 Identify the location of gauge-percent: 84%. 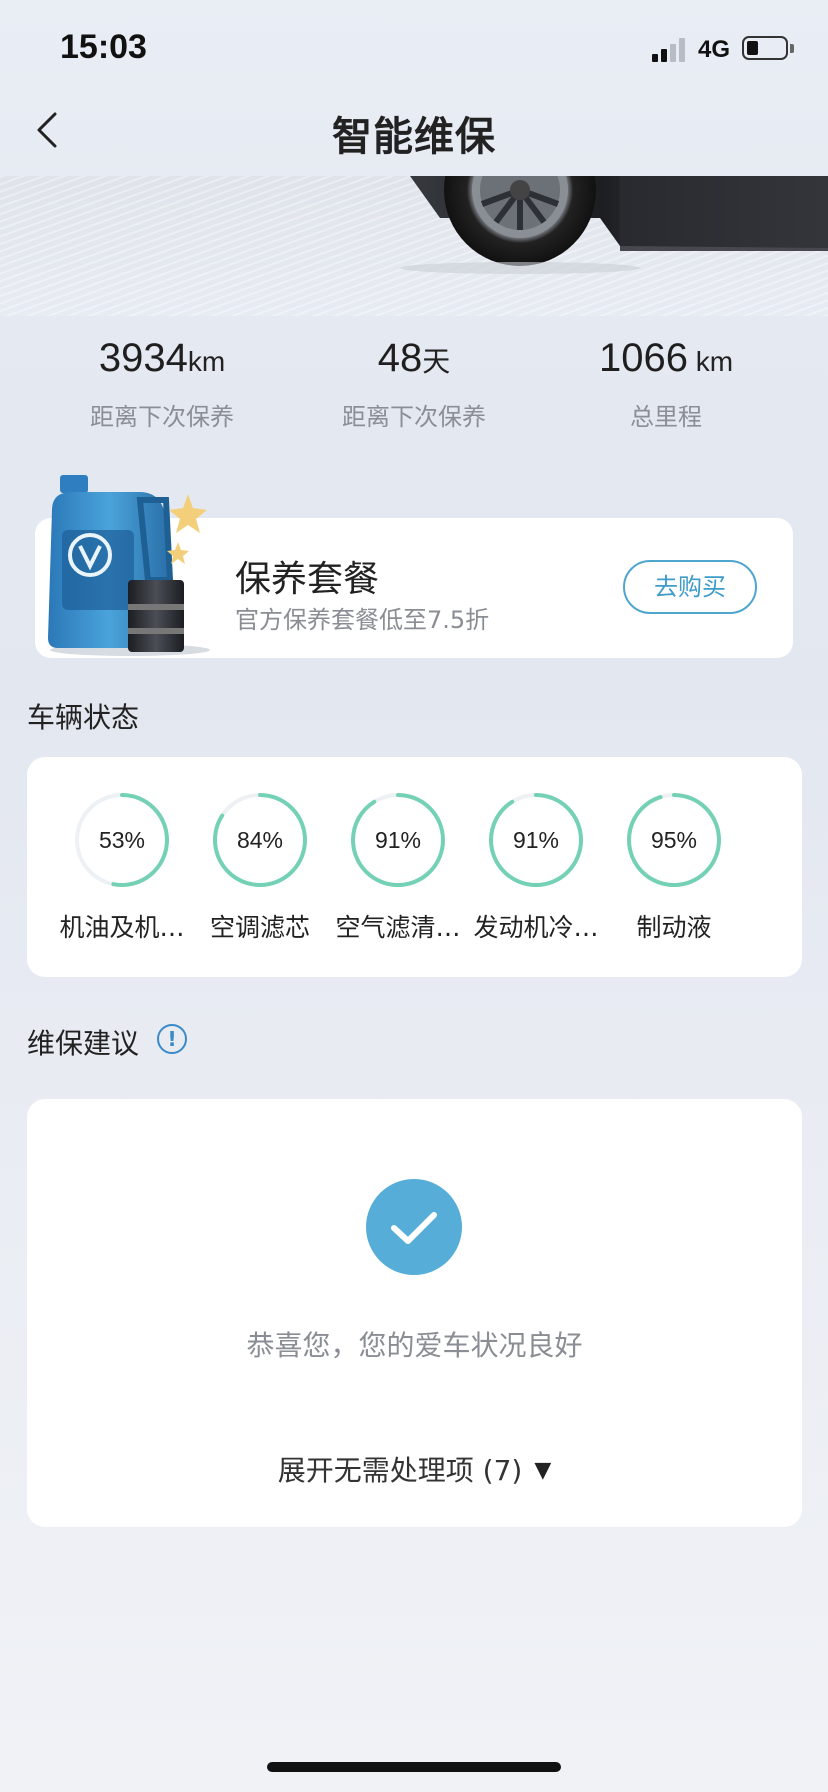
(260, 840).